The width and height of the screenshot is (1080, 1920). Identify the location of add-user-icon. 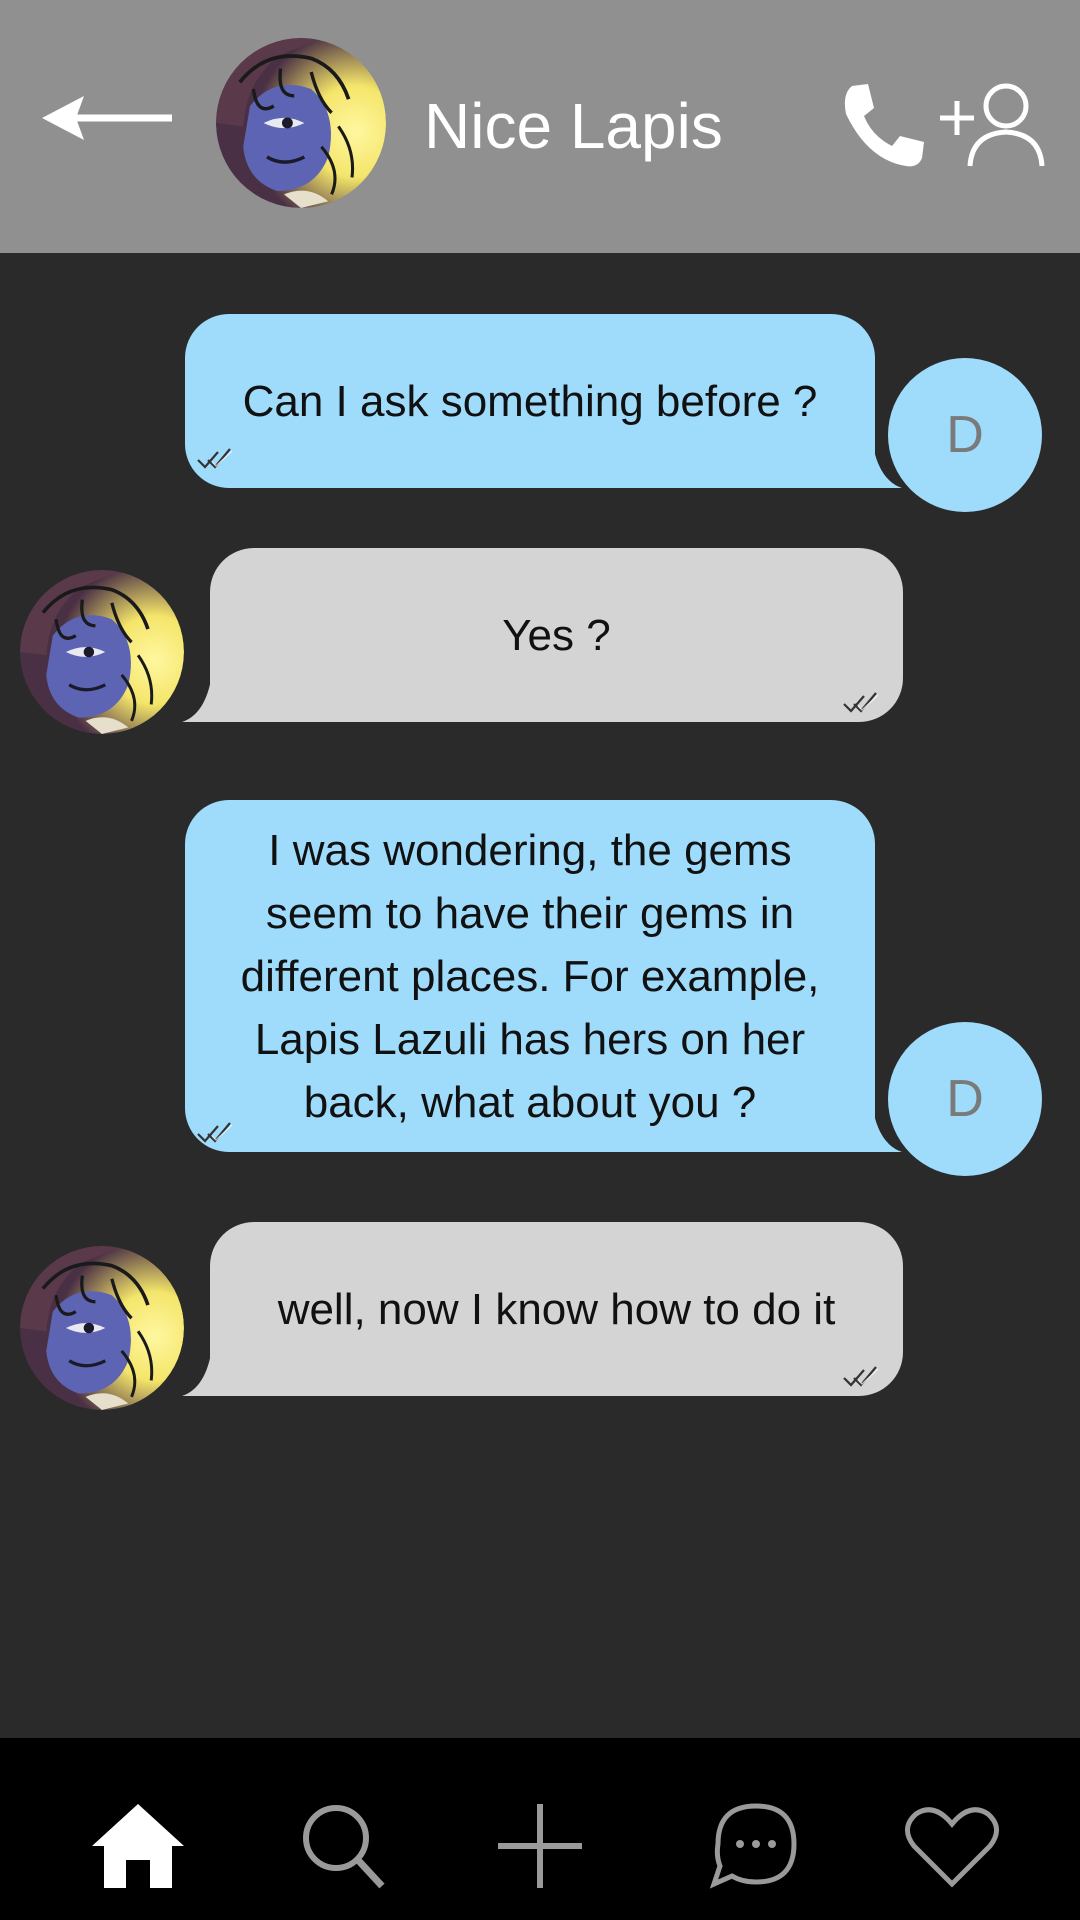
(992, 125).